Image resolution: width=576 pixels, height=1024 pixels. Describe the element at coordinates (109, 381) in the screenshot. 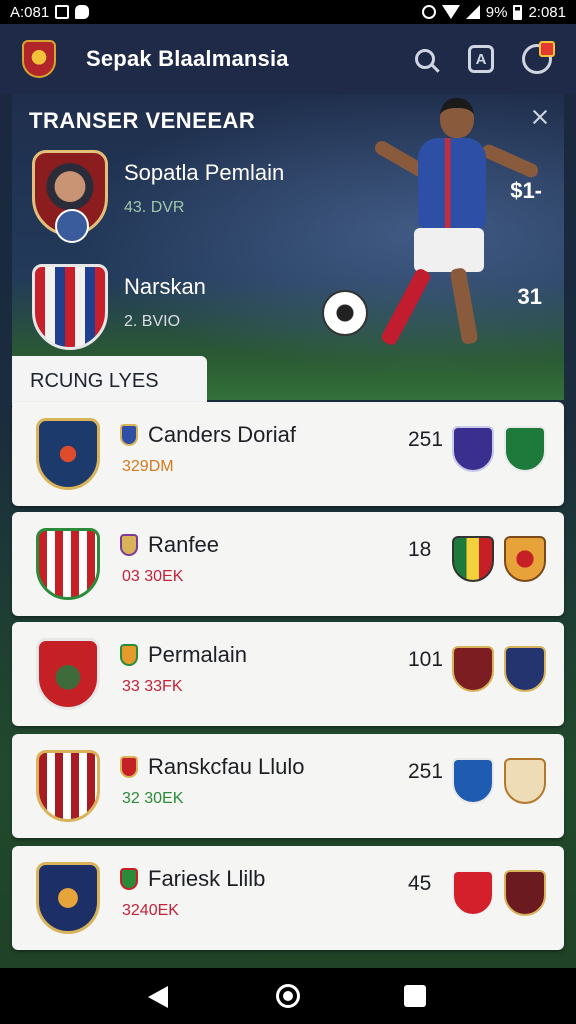

I see `section-tab: RCUNG LYES` at that location.